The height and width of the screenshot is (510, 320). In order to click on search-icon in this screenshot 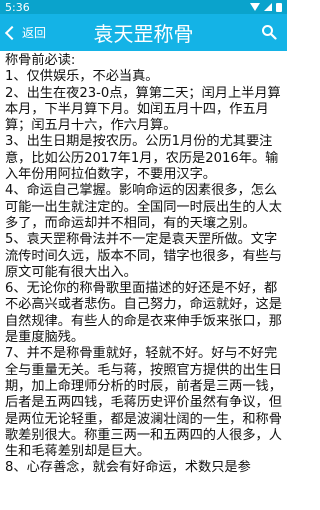, I will do `click(269, 32)`.